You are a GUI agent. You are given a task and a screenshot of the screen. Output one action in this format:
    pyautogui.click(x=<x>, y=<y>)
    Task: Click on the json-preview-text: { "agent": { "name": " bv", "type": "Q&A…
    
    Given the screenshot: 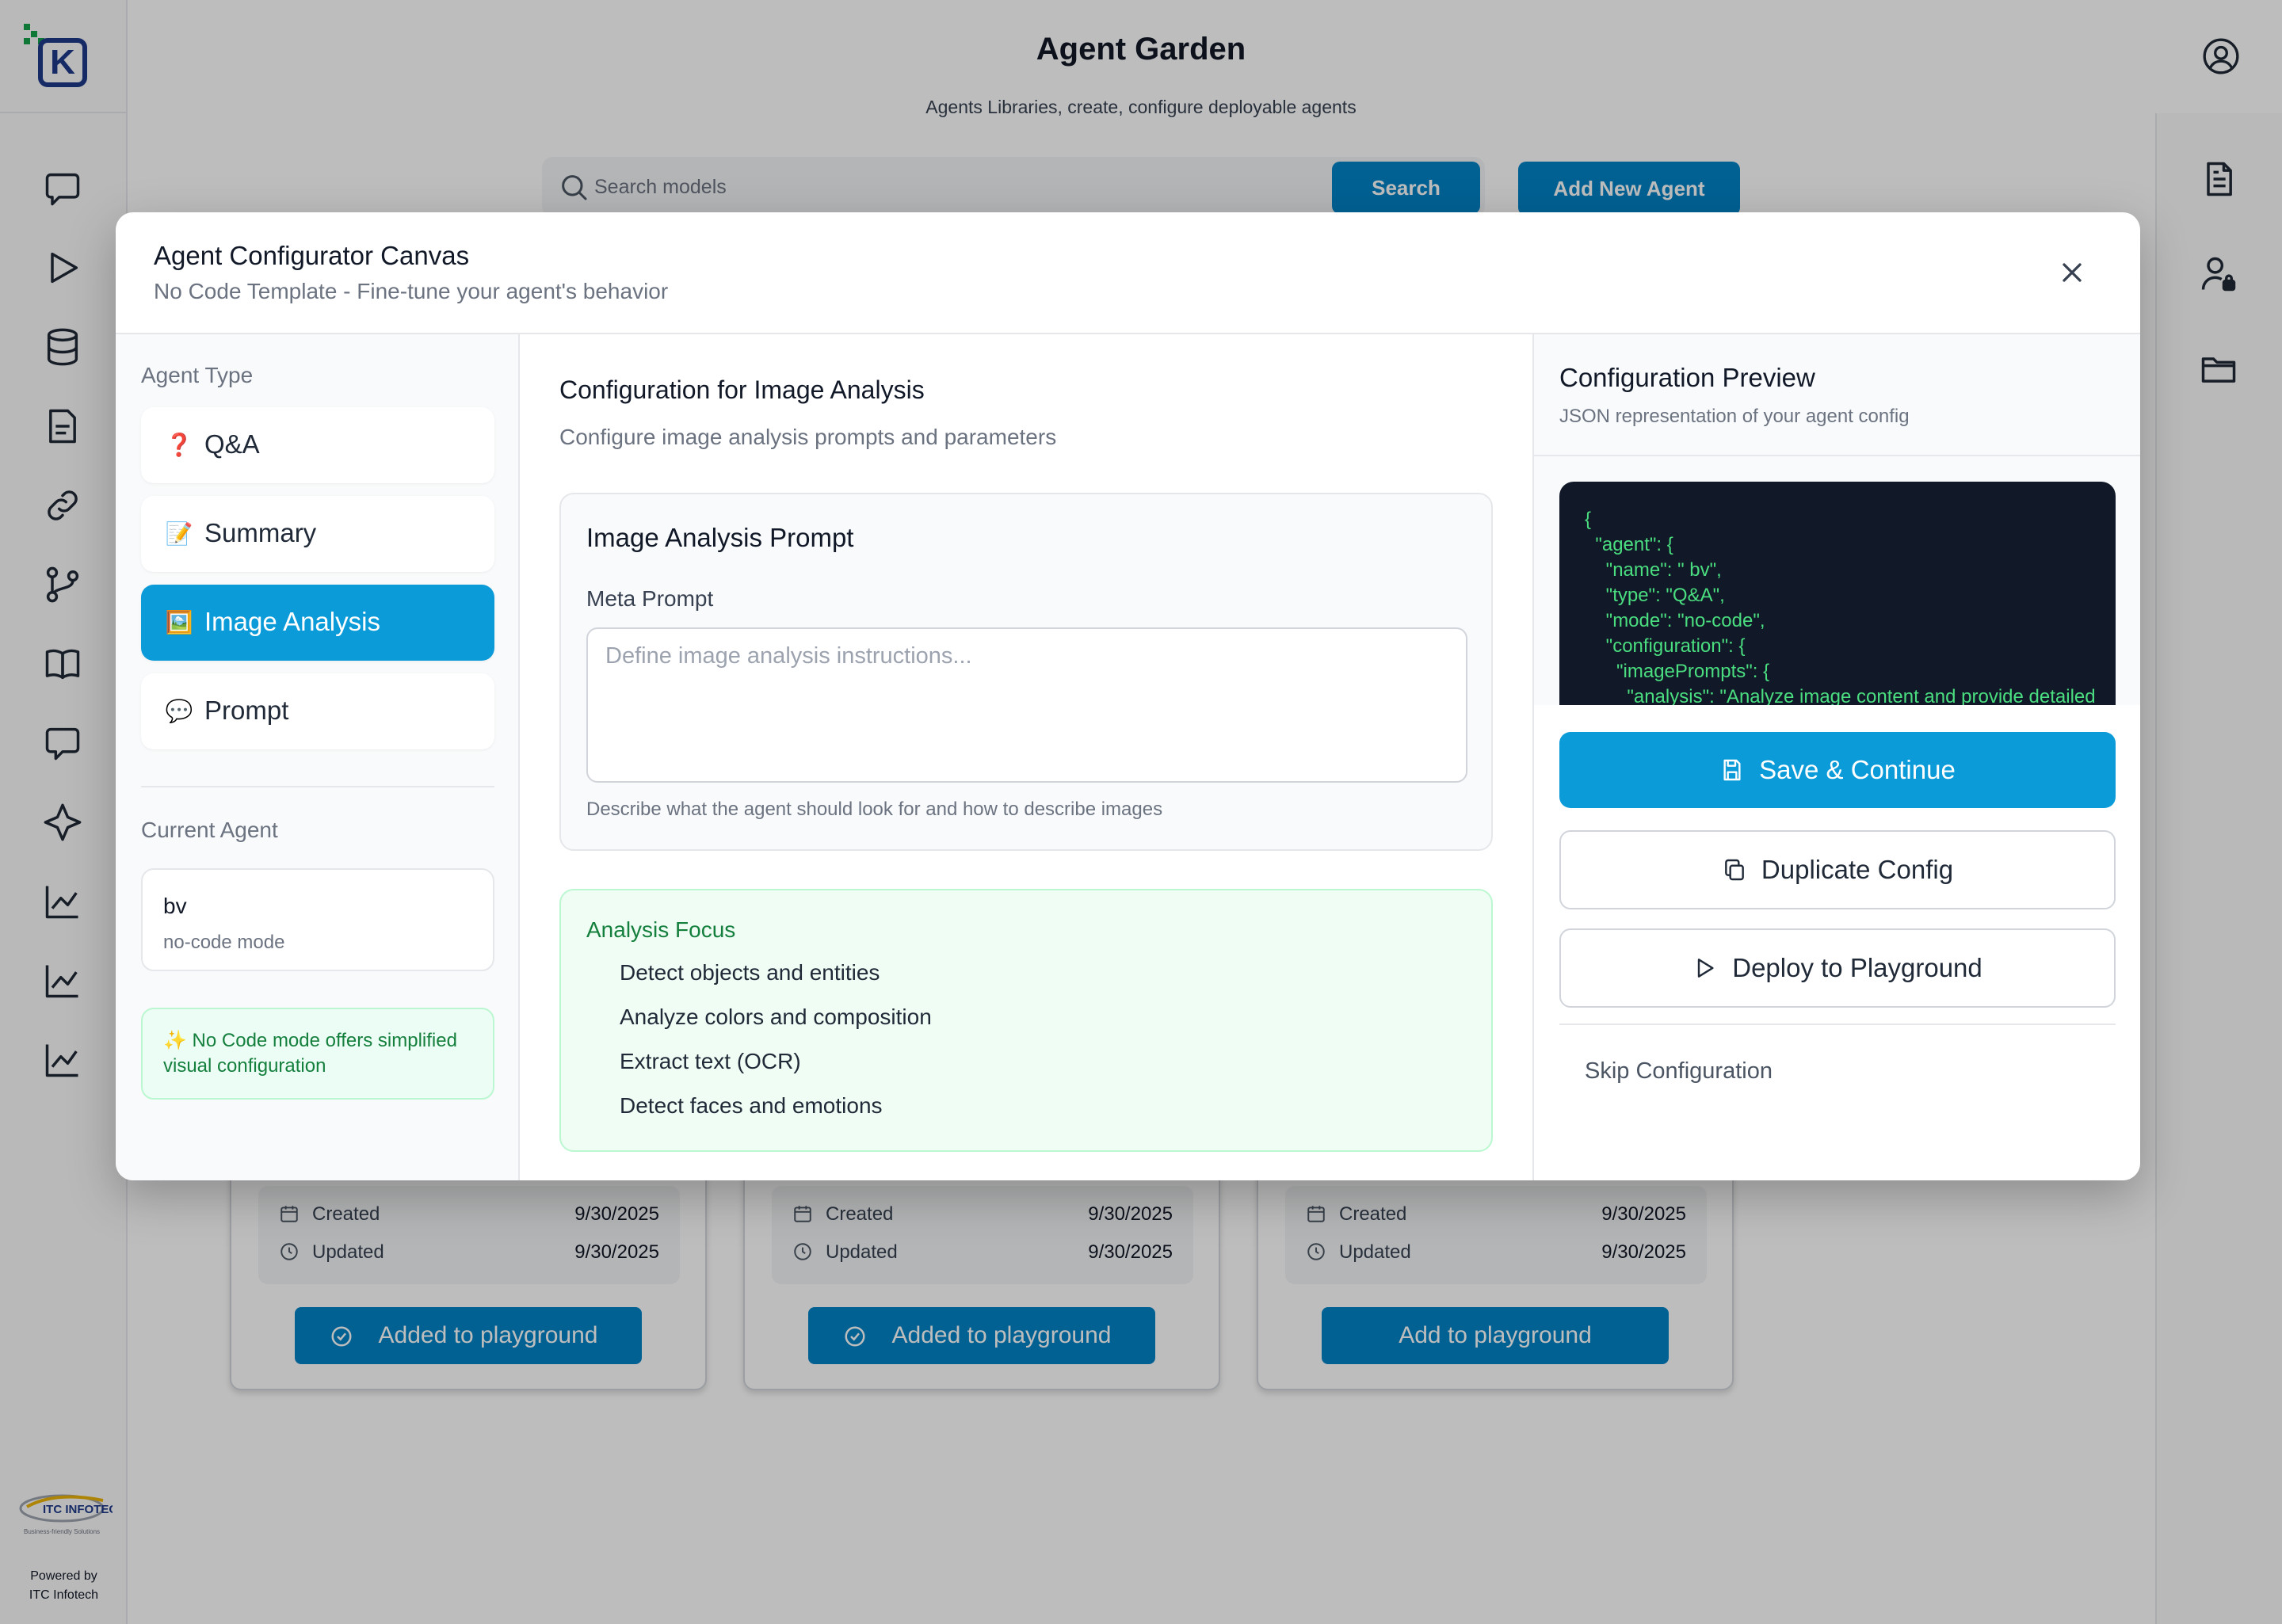 What is the action you would take?
    pyautogui.click(x=1840, y=607)
    